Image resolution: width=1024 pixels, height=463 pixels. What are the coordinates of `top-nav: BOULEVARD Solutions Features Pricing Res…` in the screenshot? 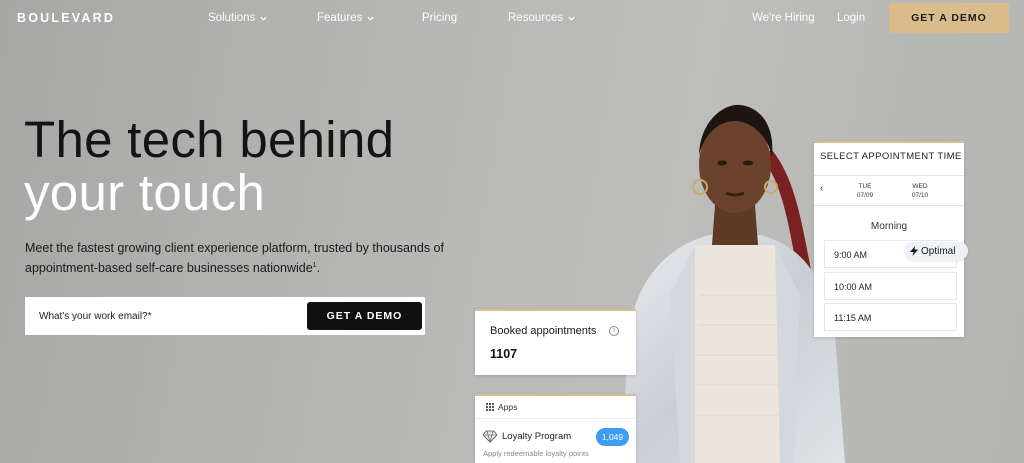 It's located at (512, 18).